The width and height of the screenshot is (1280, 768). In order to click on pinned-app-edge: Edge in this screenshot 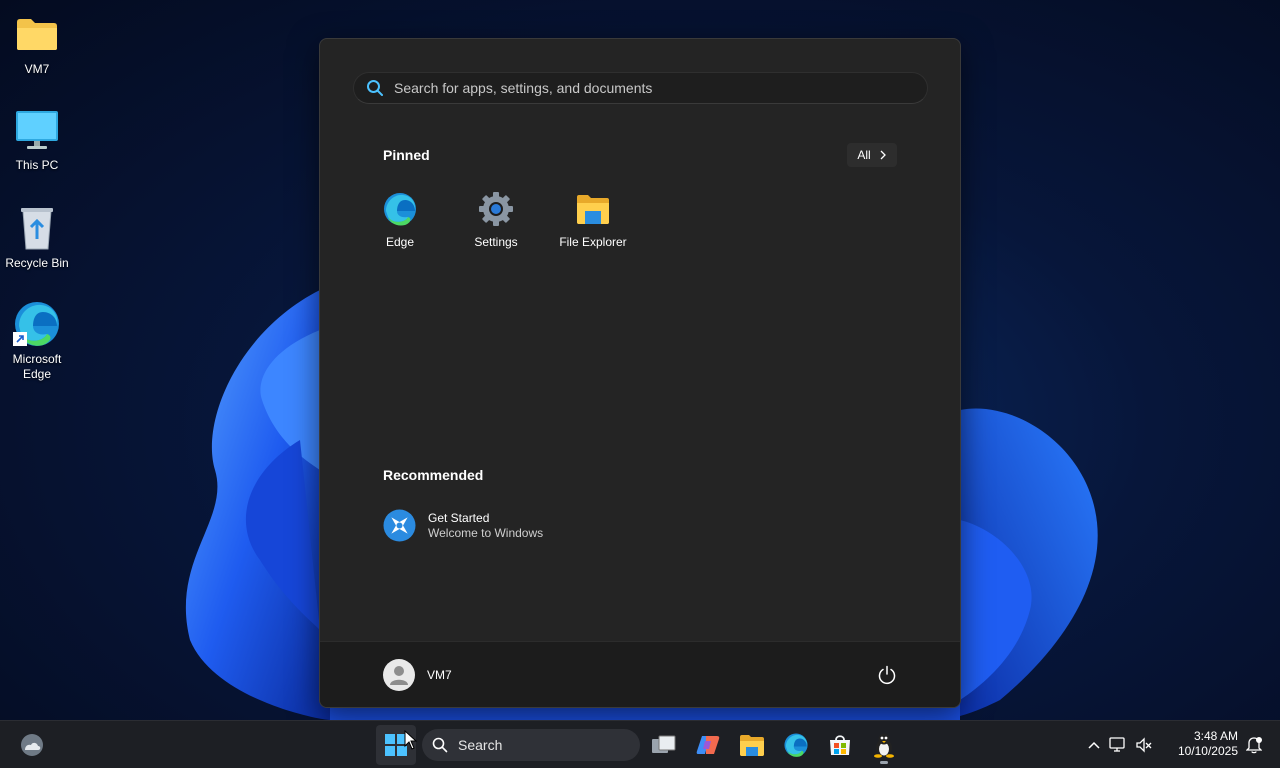, I will do `click(400, 219)`.